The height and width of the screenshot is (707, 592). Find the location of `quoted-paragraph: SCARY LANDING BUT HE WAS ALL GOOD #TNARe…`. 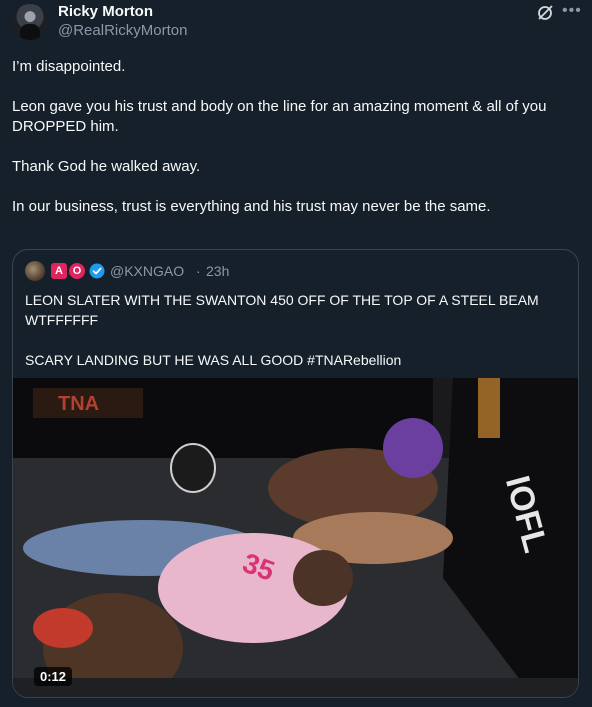

quoted-paragraph: SCARY LANDING BUT HE WAS ALL GOOD #TNARe… is located at coordinates (213, 360).